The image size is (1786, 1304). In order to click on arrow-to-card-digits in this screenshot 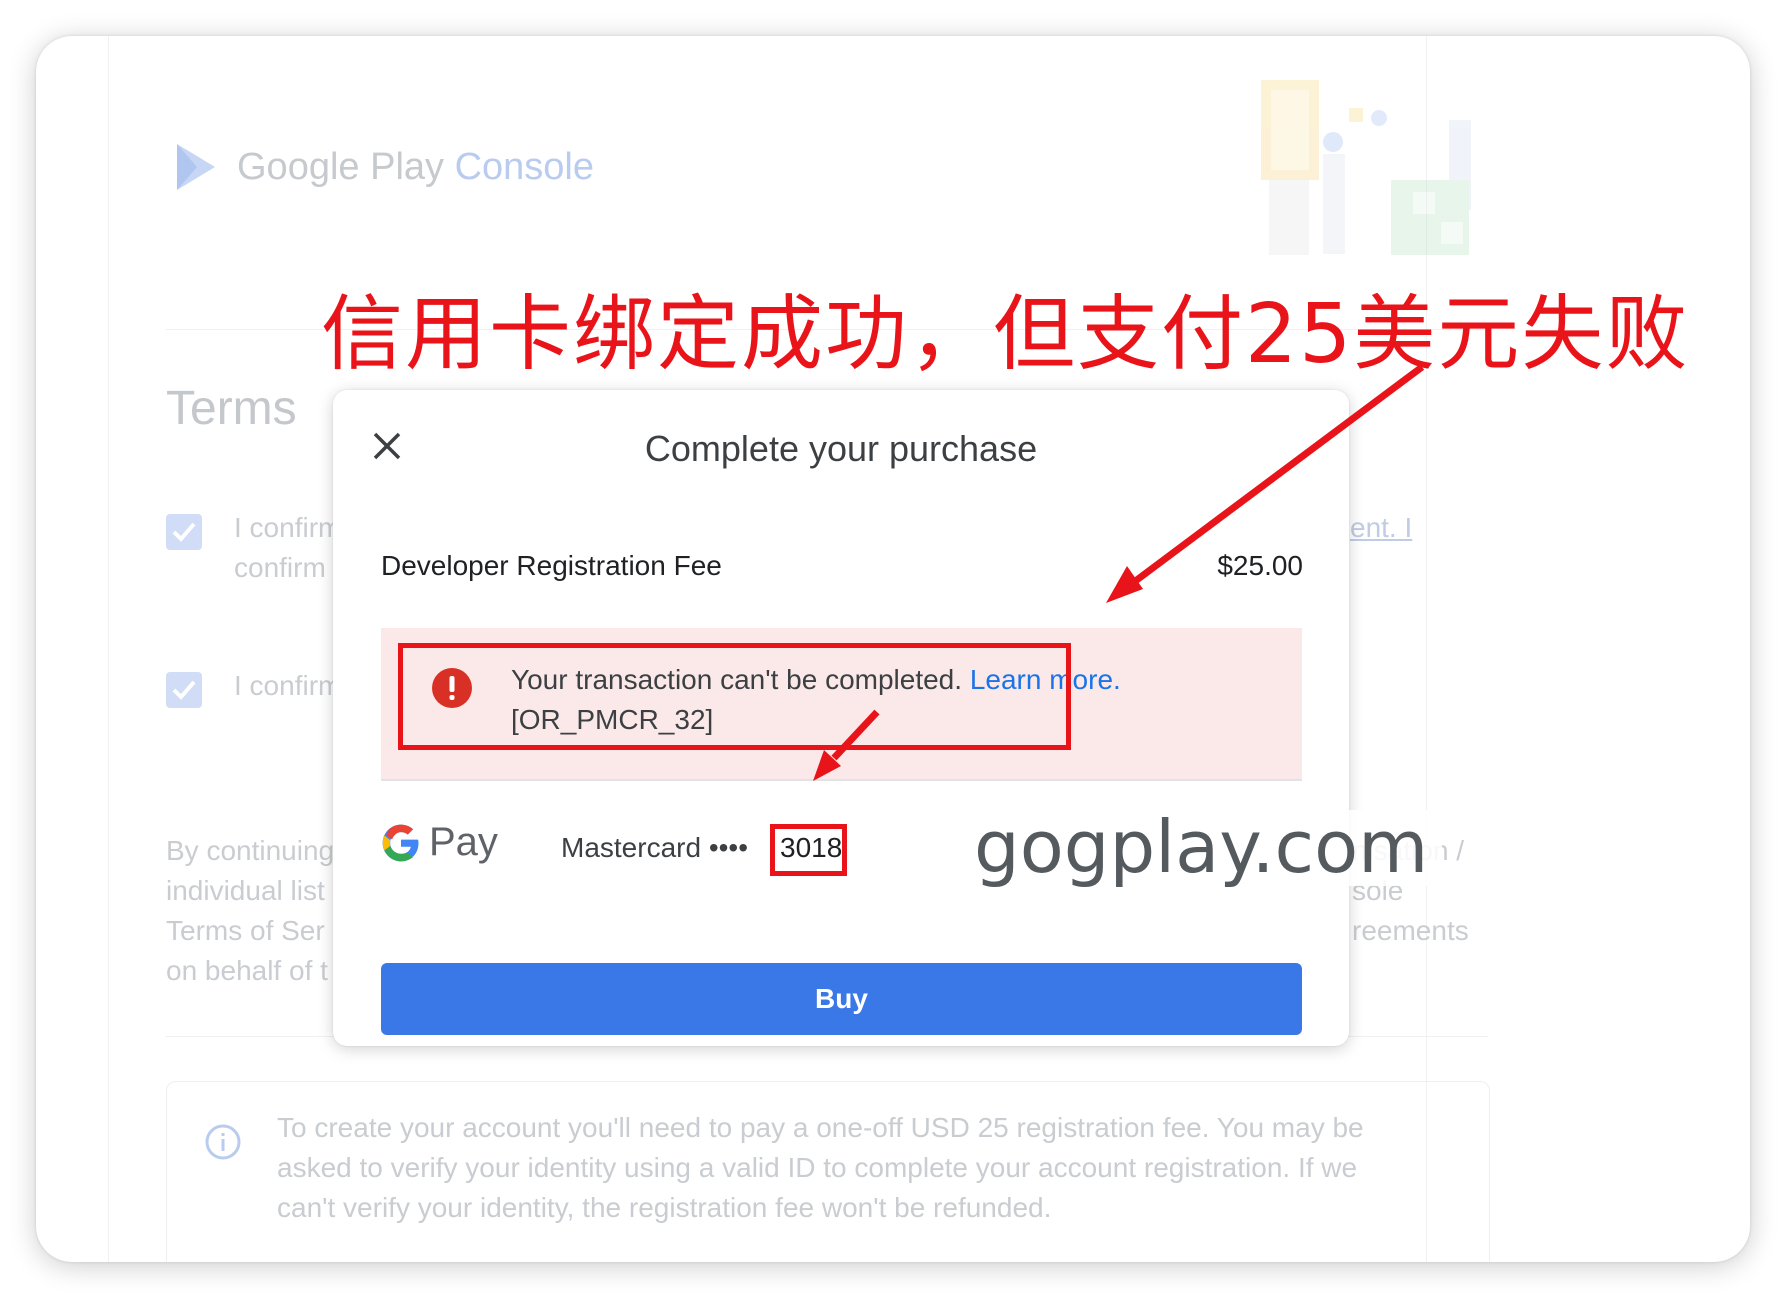, I will do `click(846, 745)`.